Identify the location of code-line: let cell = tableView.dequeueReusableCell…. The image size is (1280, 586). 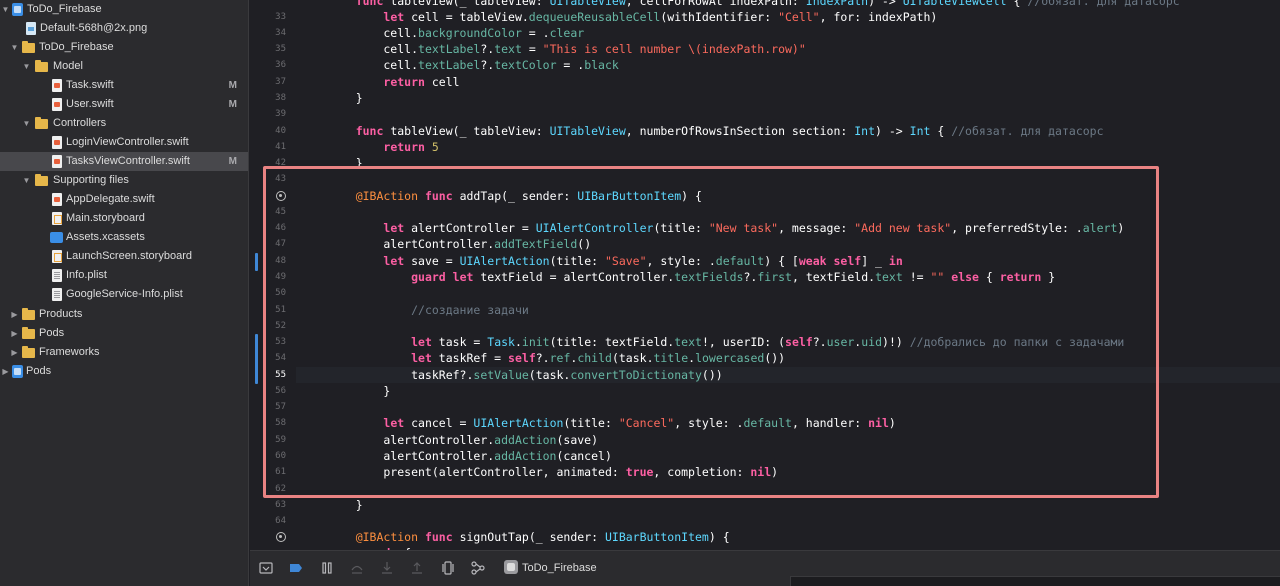
(632, 17).